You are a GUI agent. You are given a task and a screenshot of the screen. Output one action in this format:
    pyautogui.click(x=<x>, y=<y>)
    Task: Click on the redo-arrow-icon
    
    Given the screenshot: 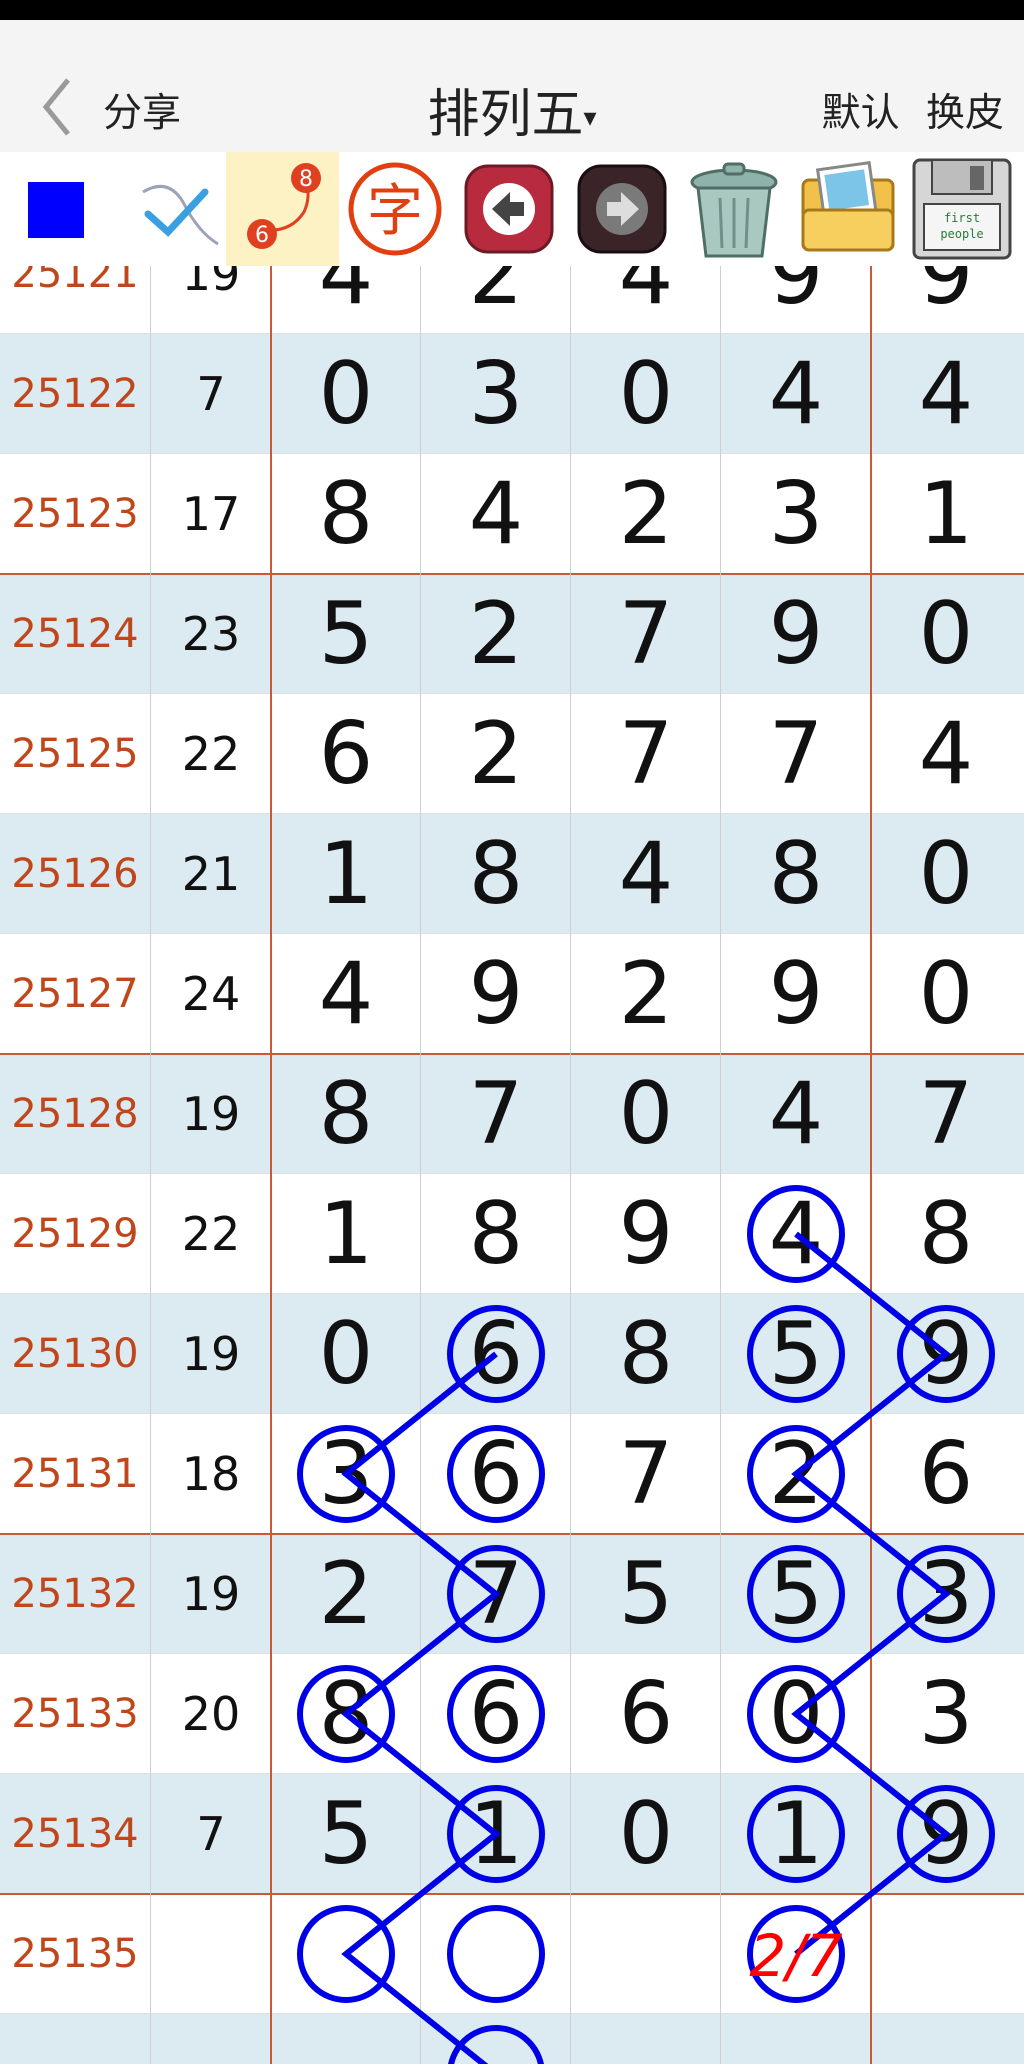 What is the action you would take?
    pyautogui.click(x=622, y=209)
    